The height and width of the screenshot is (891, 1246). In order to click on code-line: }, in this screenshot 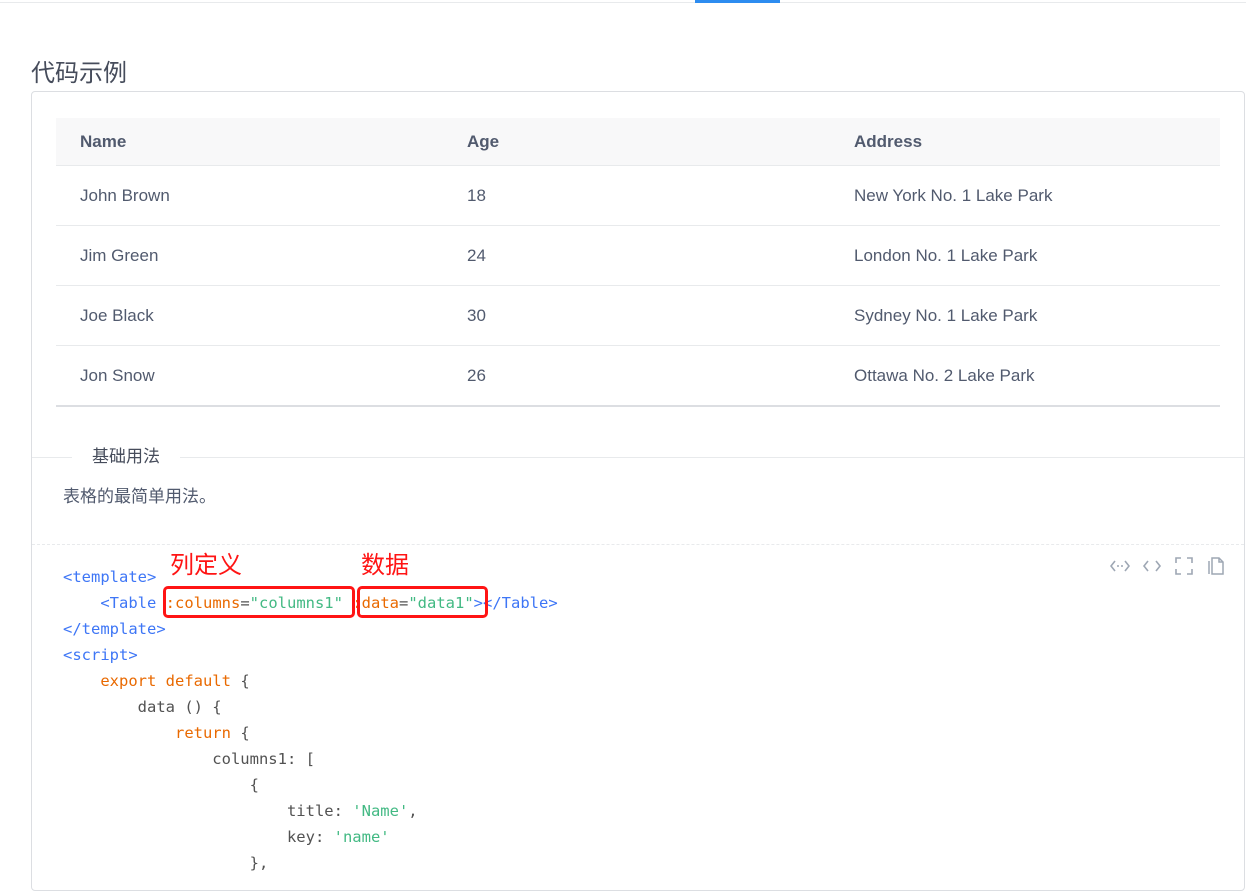, I will do `click(310, 863)`.